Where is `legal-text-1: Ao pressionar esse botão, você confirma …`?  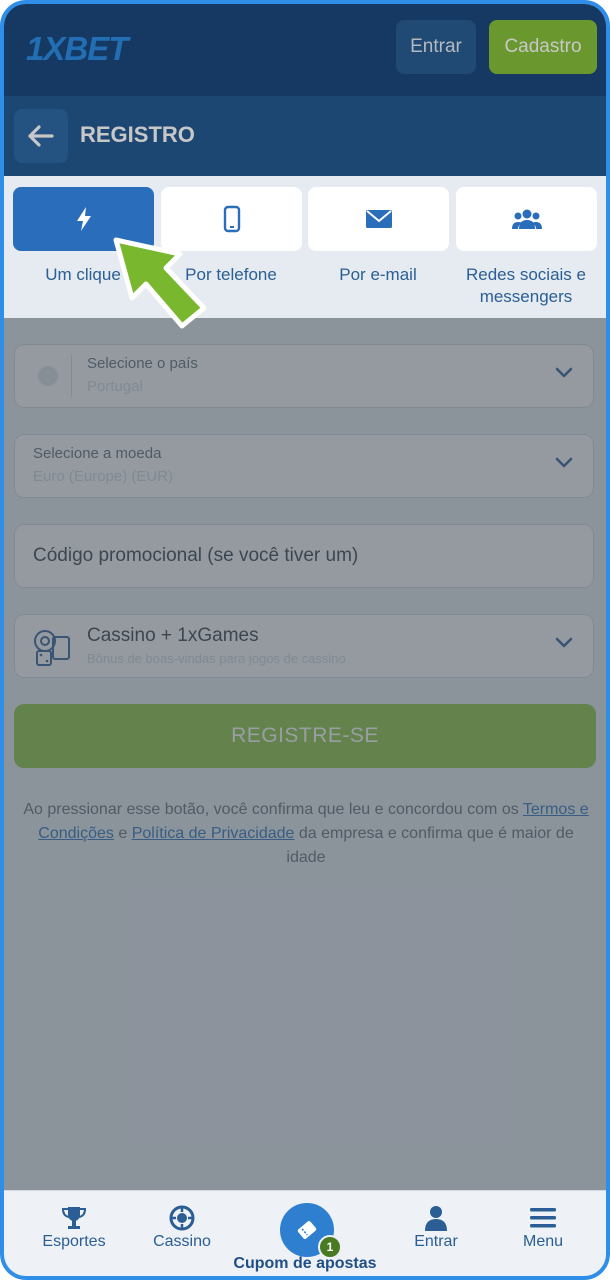 legal-text-1: Ao pressionar esse botão, você confirma … is located at coordinates (273, 809).